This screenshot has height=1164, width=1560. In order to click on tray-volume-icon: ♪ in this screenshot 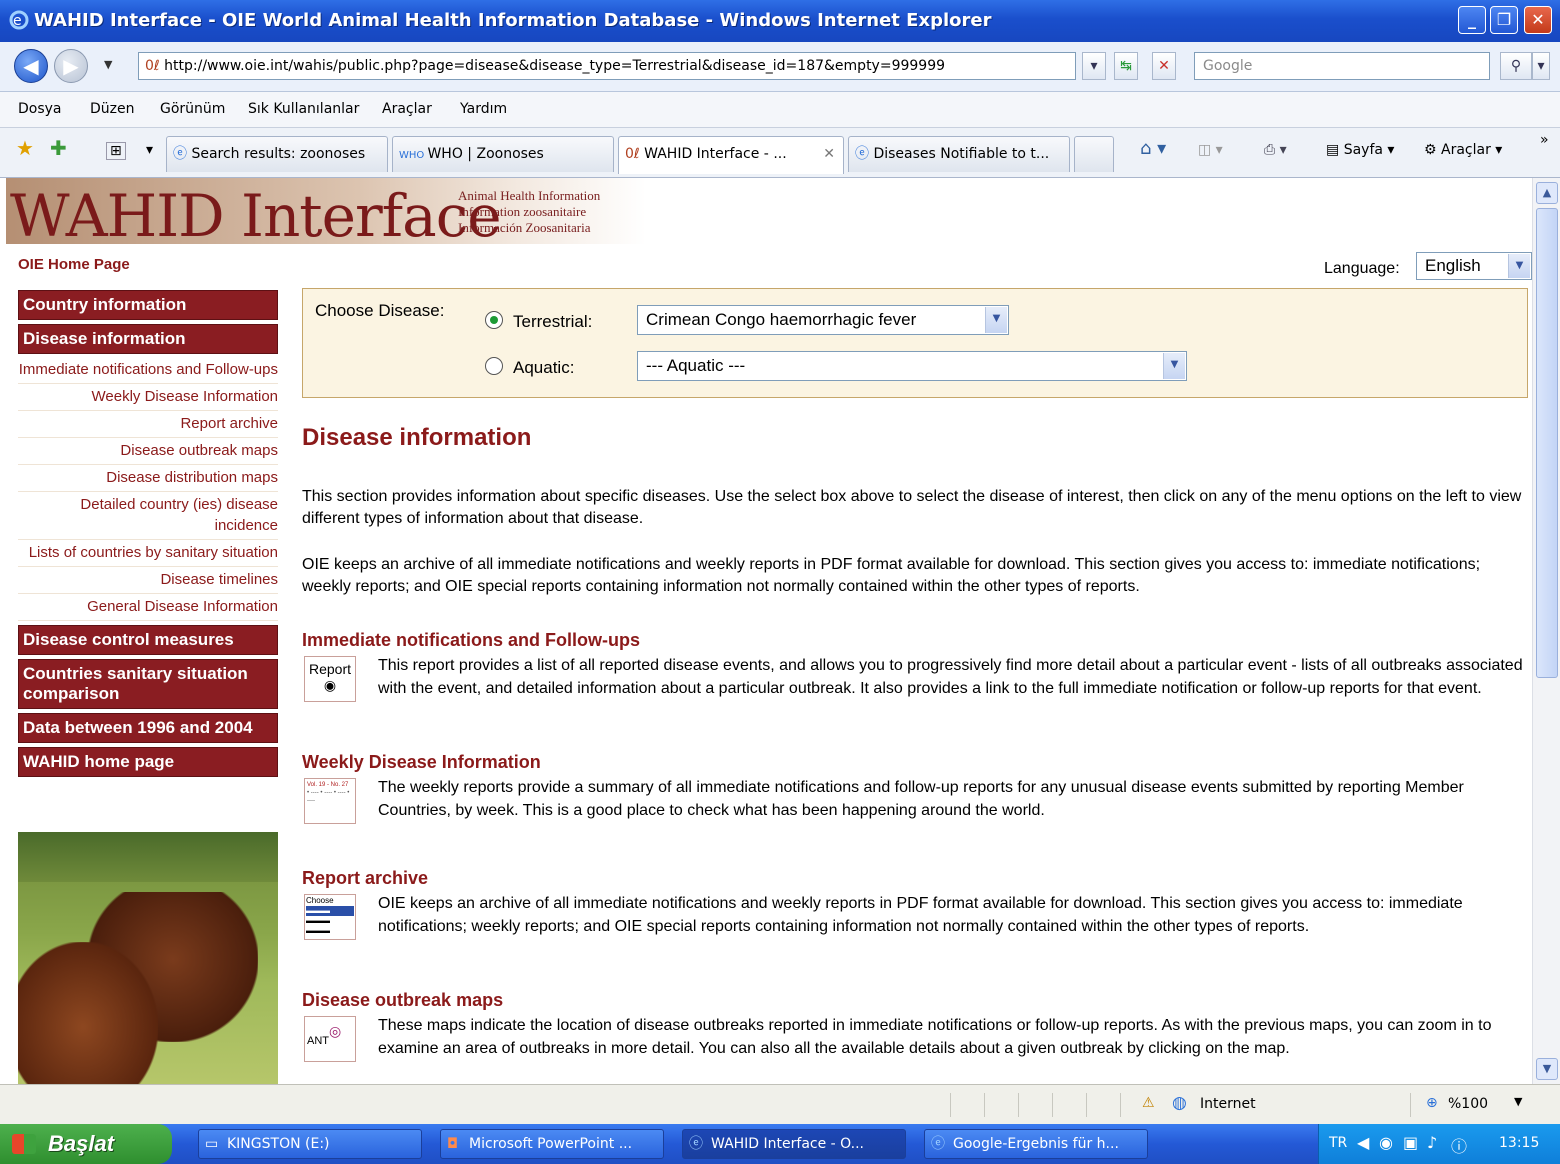, I will do `click(1432, 1142)`.